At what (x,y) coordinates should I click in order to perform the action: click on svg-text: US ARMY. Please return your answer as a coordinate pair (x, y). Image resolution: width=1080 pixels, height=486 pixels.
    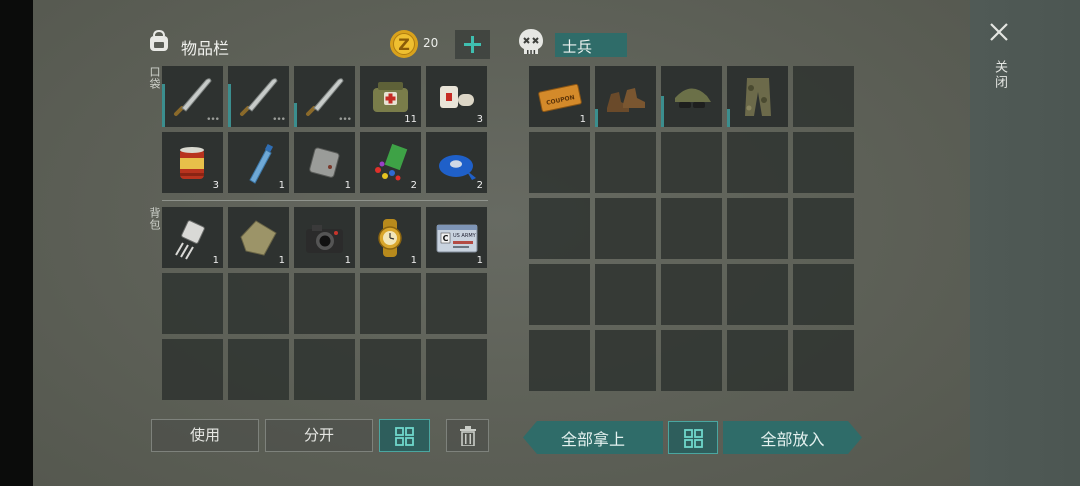
    Looking at the image, I should click on (465, 236).